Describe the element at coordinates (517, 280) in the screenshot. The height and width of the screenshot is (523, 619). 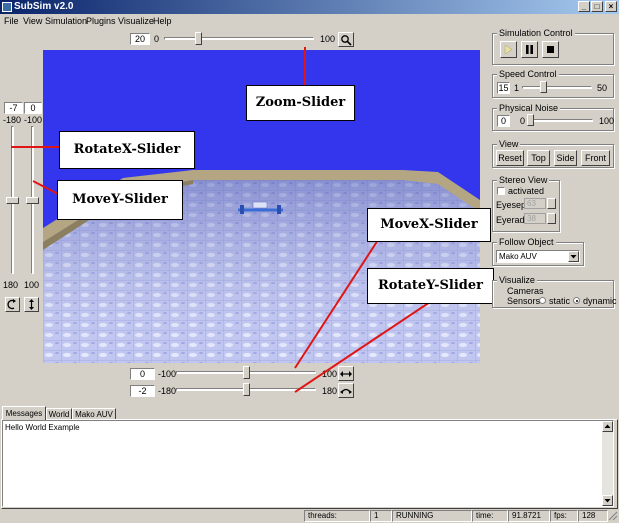
I see `visualize-title: Visualize` at that location.